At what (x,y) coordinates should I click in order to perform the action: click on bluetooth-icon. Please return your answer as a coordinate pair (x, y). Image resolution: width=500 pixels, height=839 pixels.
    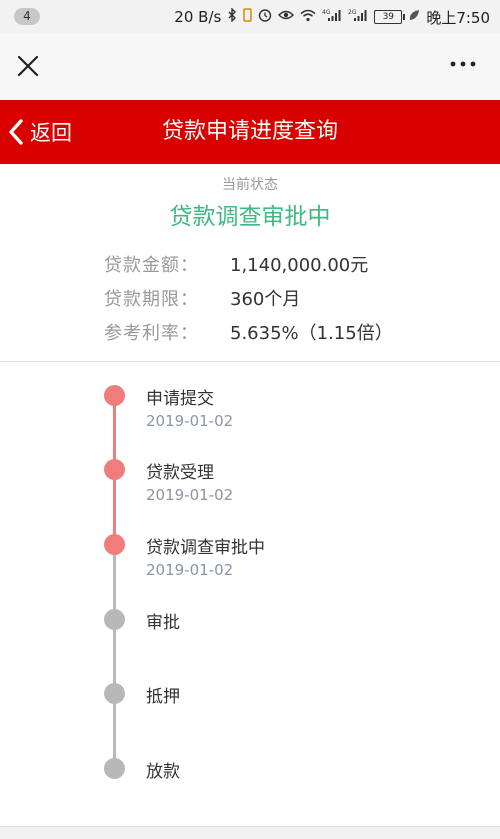
    Looking at the image, I should click on (232, 16).